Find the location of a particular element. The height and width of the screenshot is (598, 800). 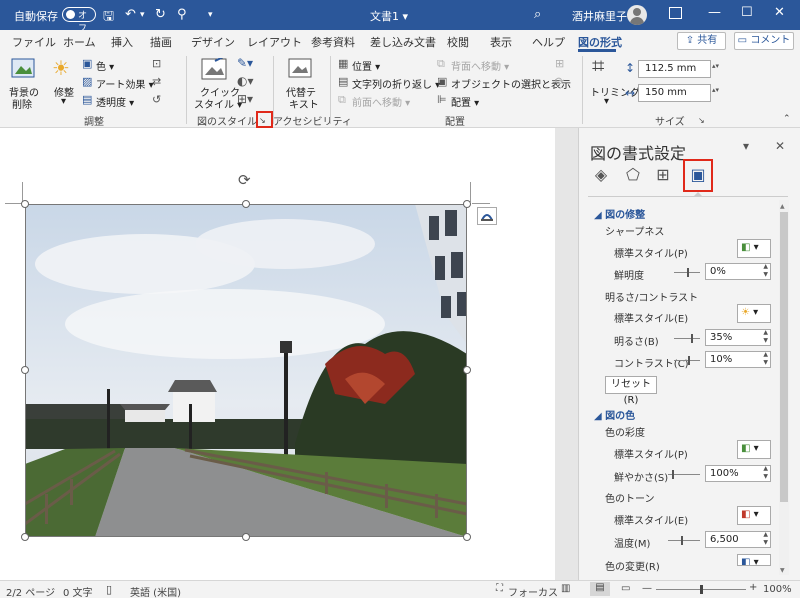

document-title: 文書1 ▾ is located at coordinates (389, 16).